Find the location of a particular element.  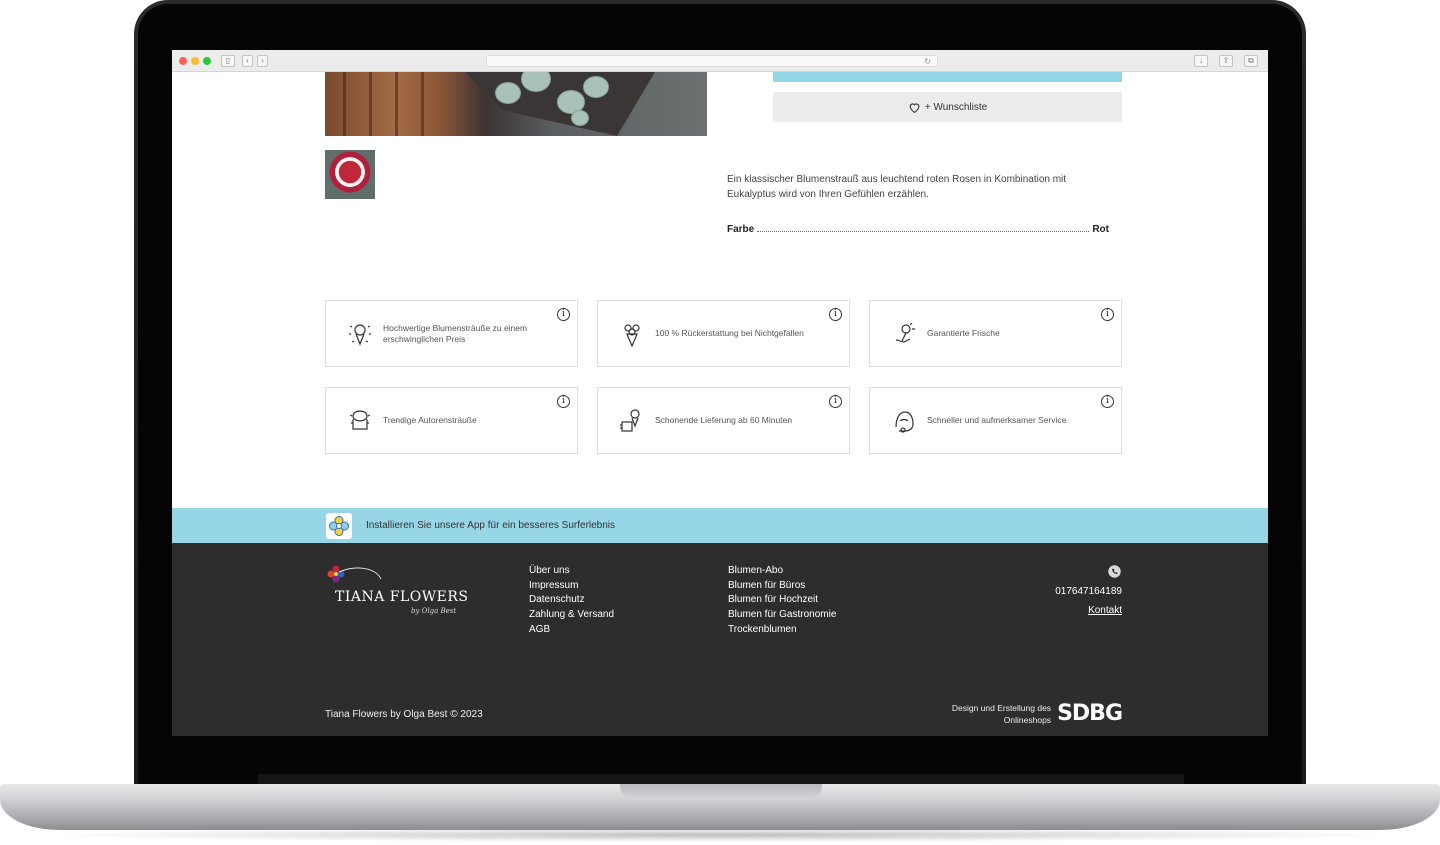

sdbg-logo: SDBG is located at coordinates (1090, 713).